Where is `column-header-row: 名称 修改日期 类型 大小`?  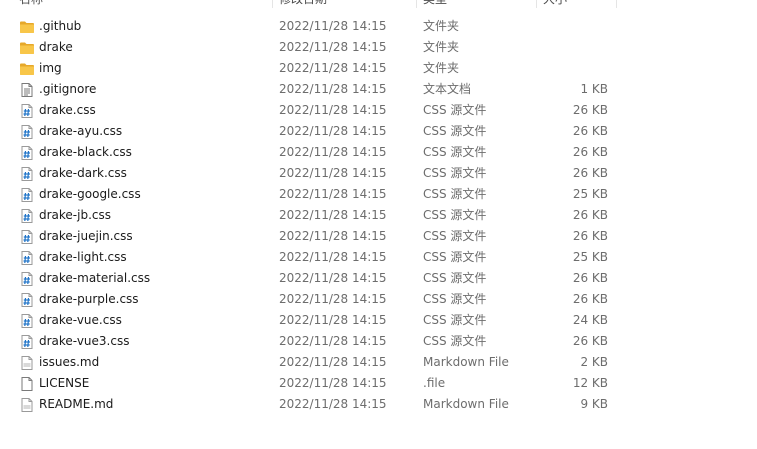 column-header-row: 名称 修改日期 类型 大小 is located at coordinates (378, 4).